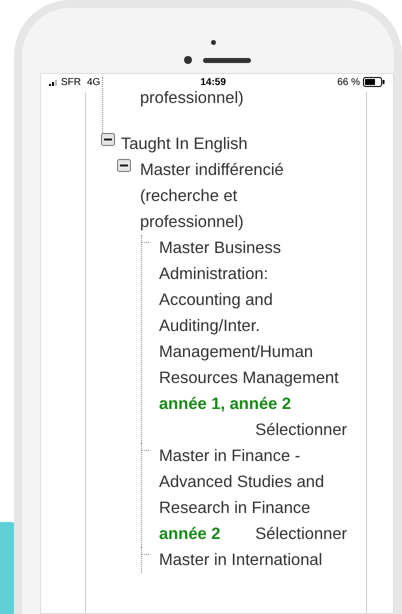 Image resolution: width=402 pixels, height=614 pixels. Describe the element at coordinates (348, 83) in the screenshot. I see `battery-percent: 66 %` at that location.